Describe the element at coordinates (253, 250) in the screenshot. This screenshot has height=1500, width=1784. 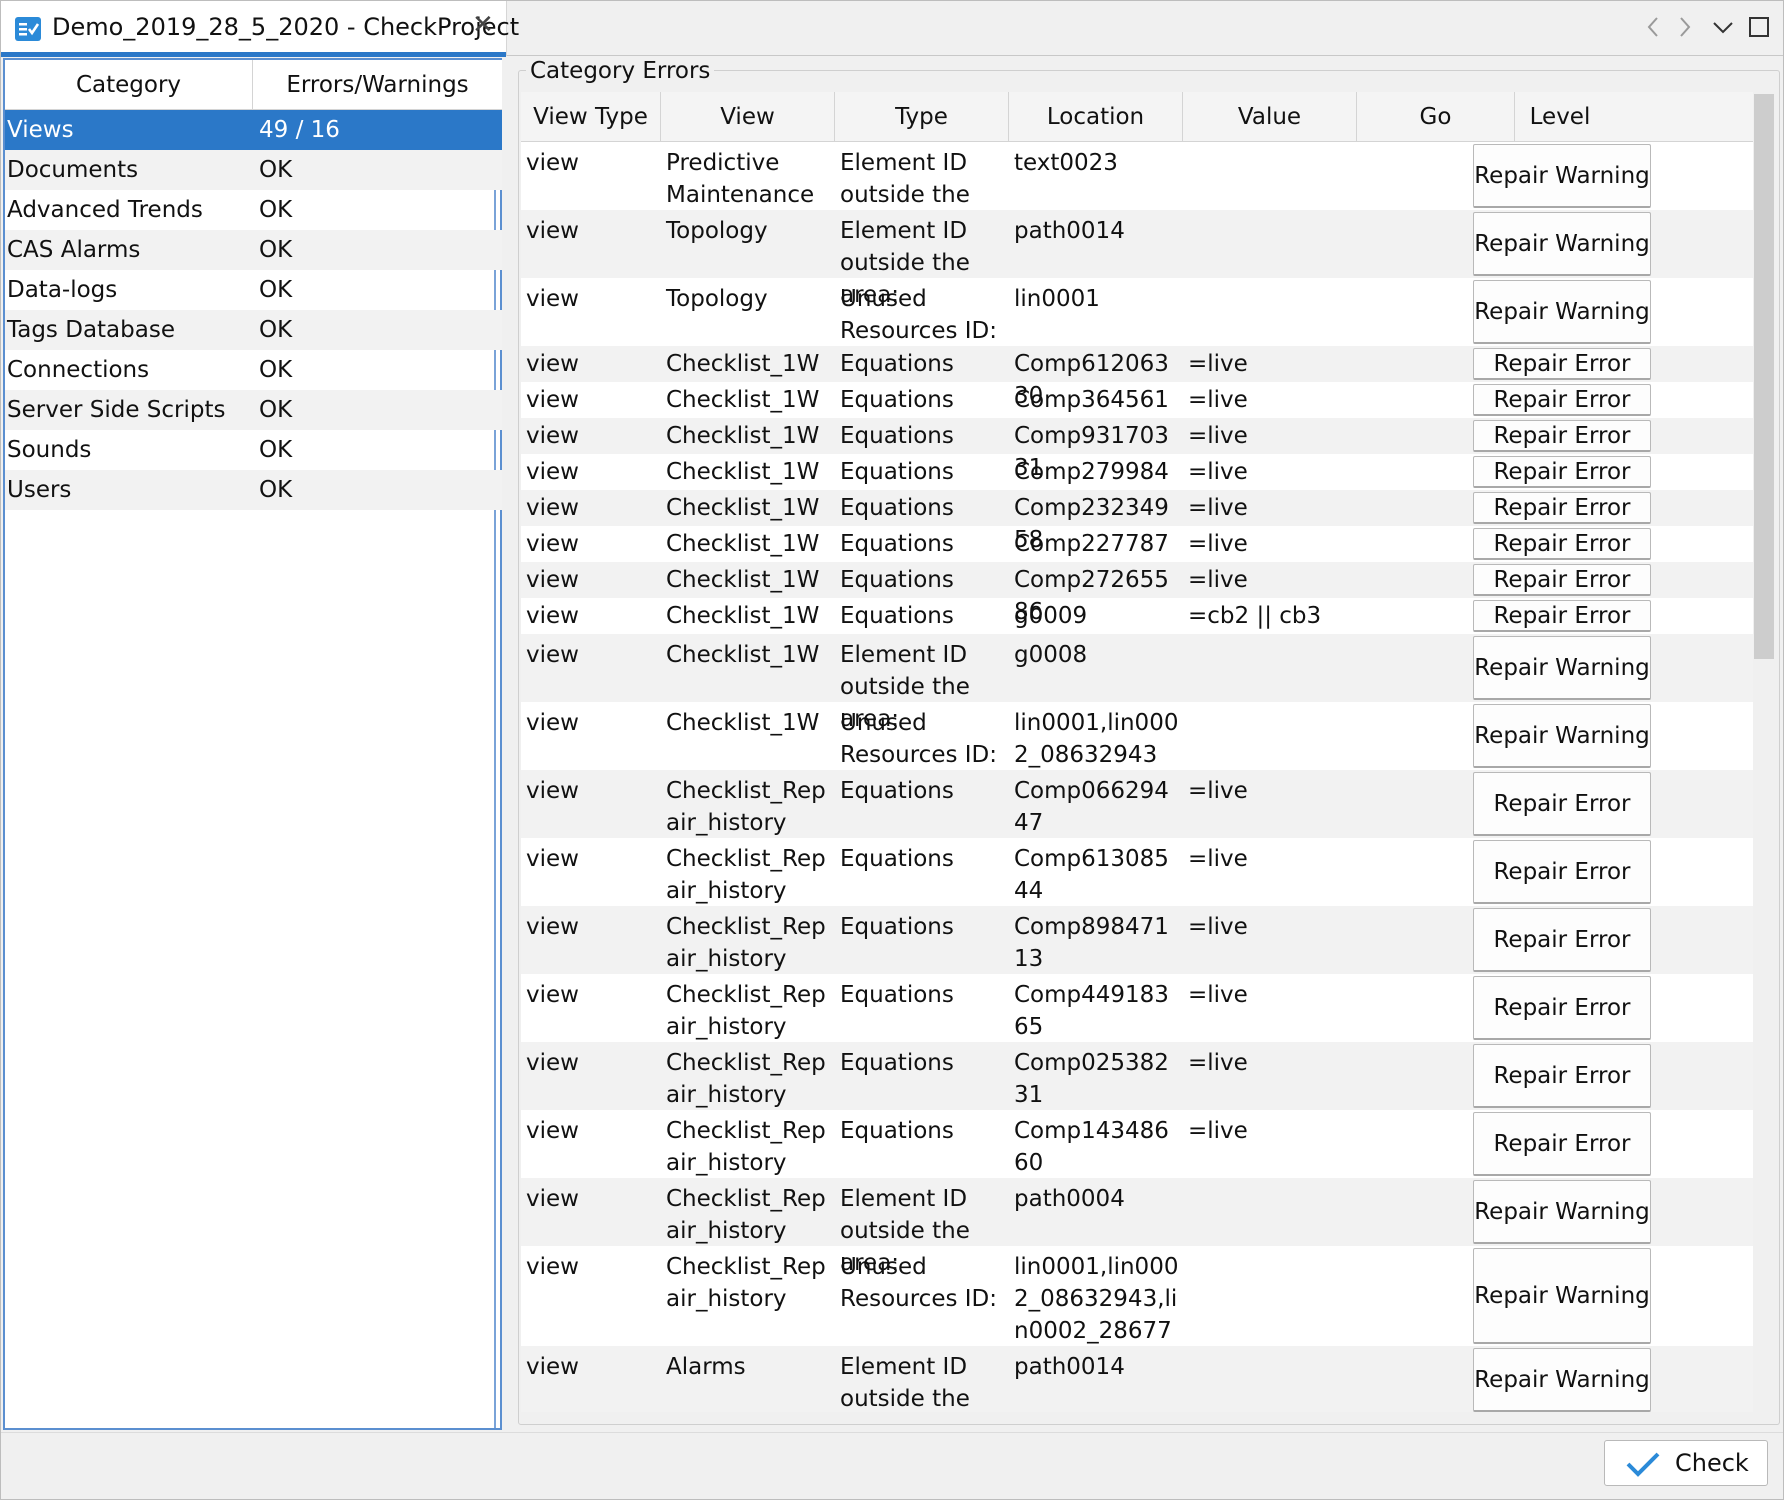
I see `category-row: CAS Alarms OK` at that location.